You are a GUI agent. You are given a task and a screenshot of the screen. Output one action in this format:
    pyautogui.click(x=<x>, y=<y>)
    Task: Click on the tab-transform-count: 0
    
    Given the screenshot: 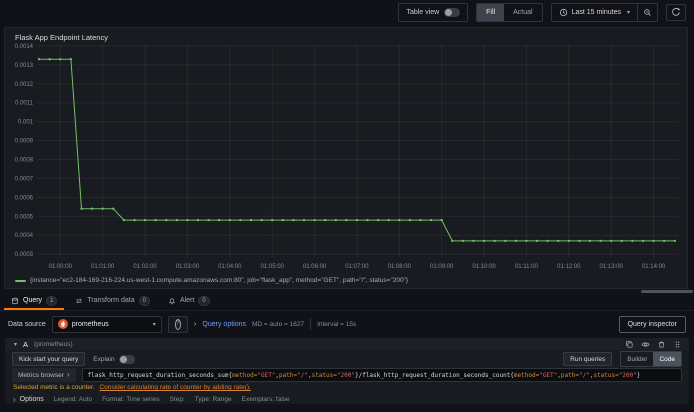 What is the action you would take?
    pyautogui.click(x=144, y=300)
    